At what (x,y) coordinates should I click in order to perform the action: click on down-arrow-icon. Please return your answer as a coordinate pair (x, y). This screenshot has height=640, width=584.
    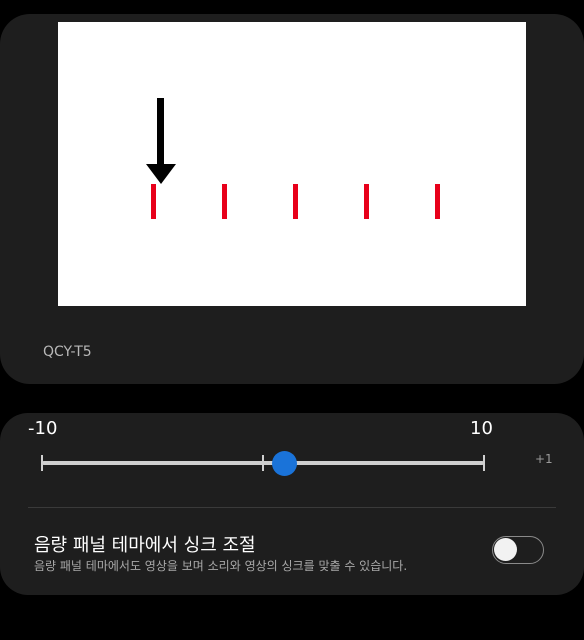
    Looking at the image, I should click on (160, 132).